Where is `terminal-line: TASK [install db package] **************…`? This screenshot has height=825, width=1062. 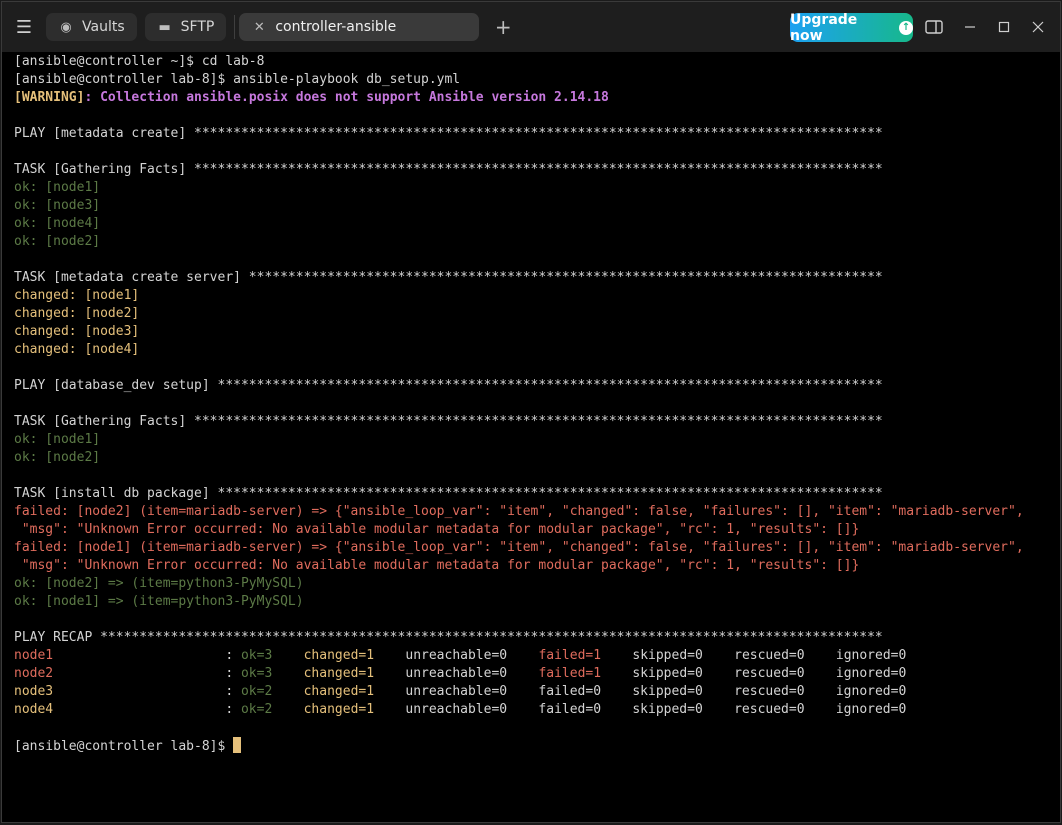
terminal-line: TASK [install db package] **************… is located at coordinates (535, 494).